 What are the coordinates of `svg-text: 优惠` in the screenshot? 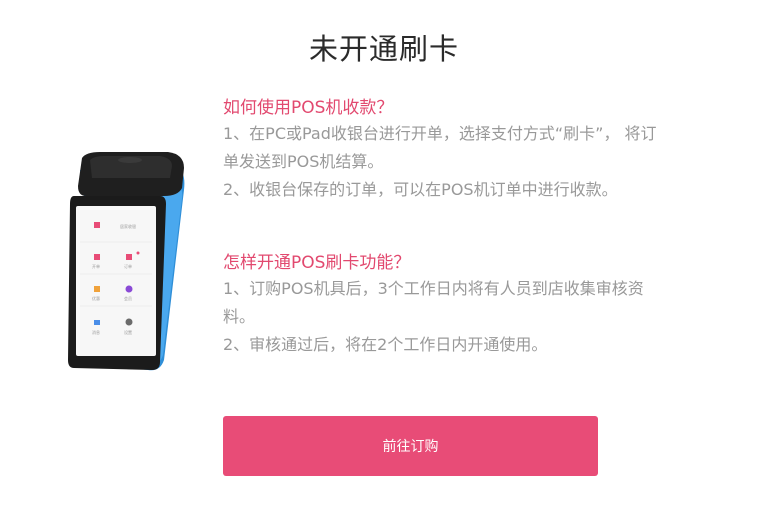 It's located at (96, 298).